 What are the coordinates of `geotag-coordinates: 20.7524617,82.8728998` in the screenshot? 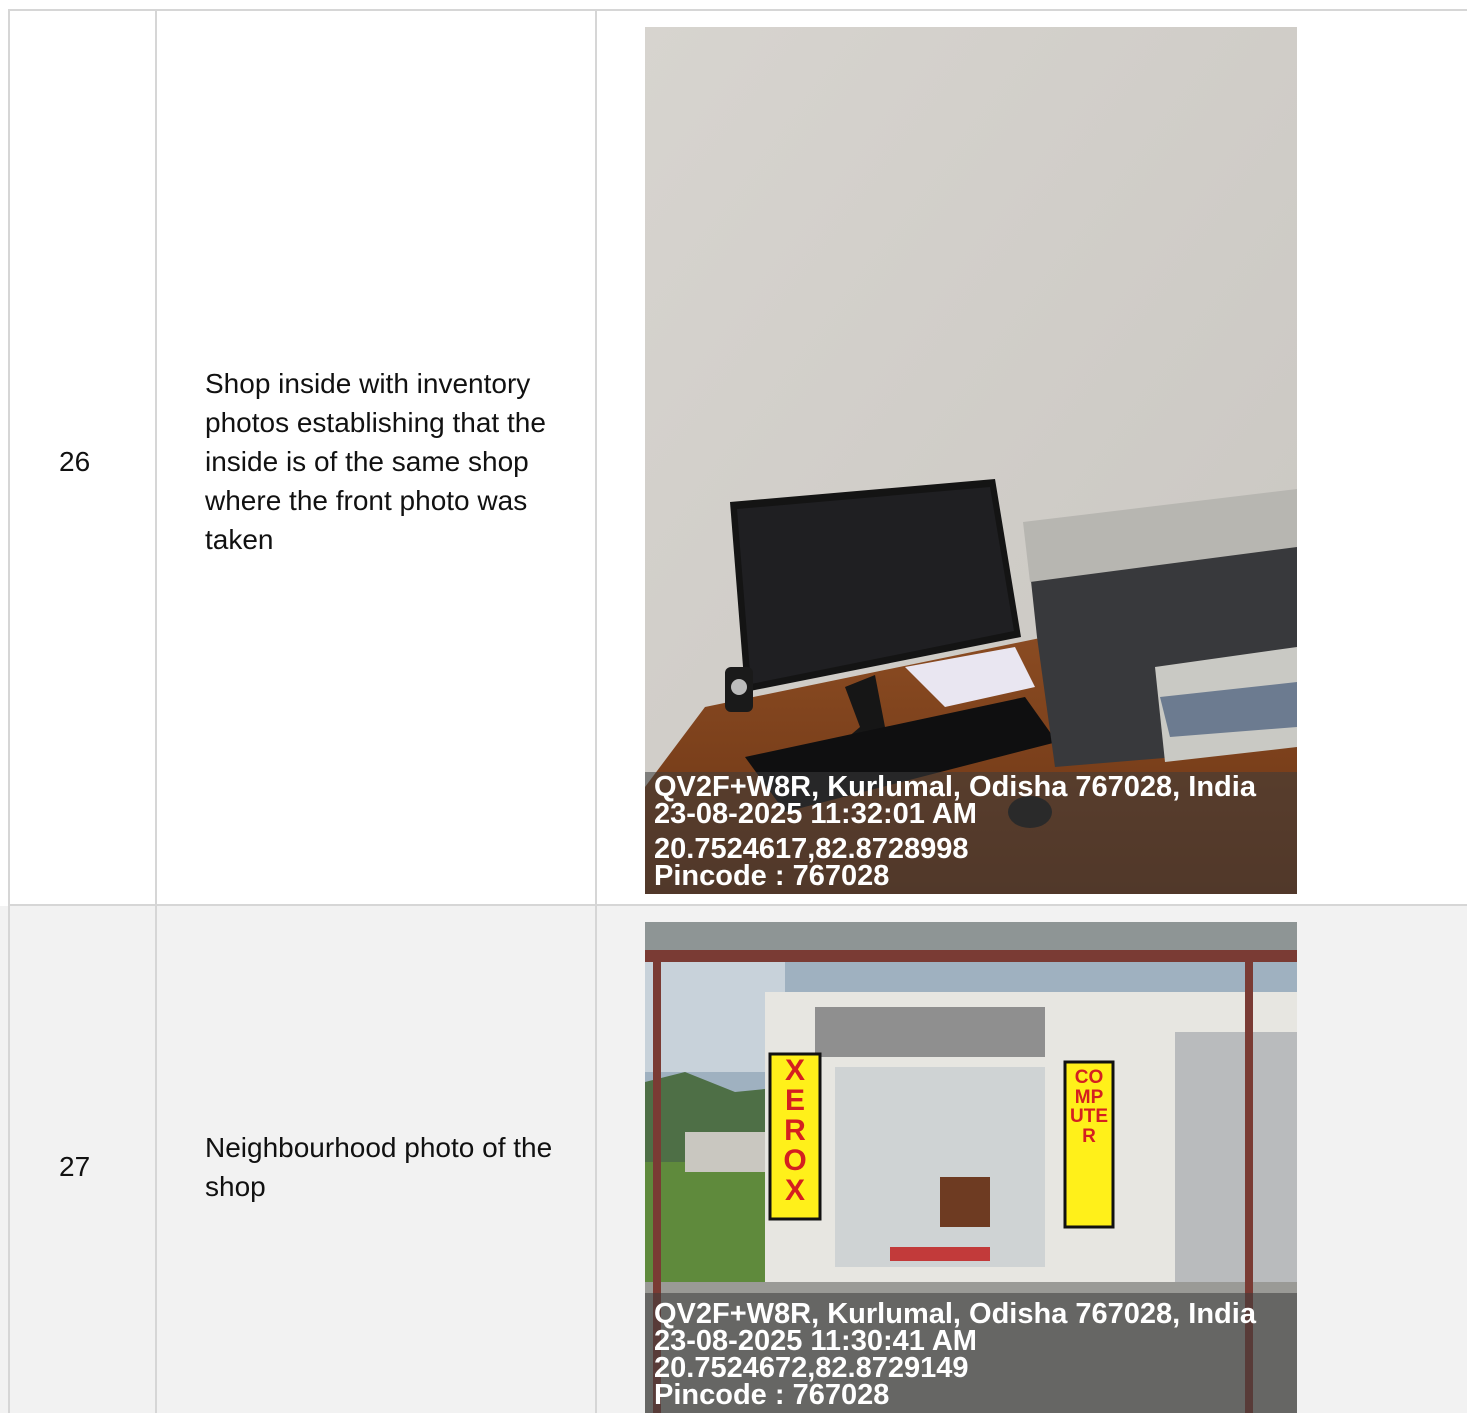 It's located at (811, 849).